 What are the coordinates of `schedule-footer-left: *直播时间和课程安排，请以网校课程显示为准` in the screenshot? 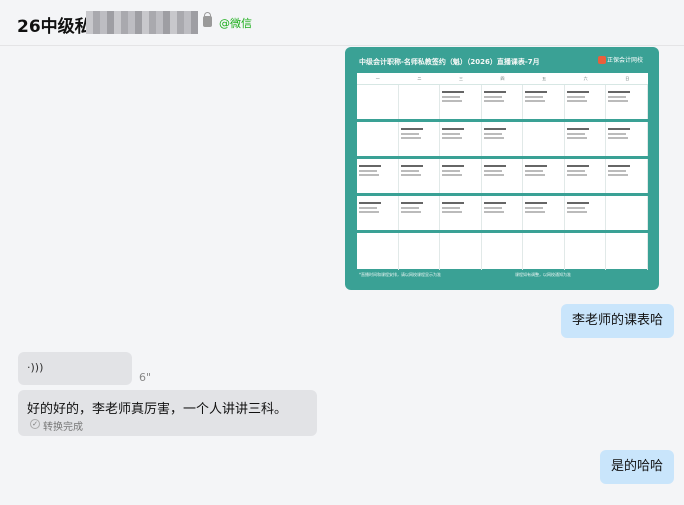 It's located at (400, 274).